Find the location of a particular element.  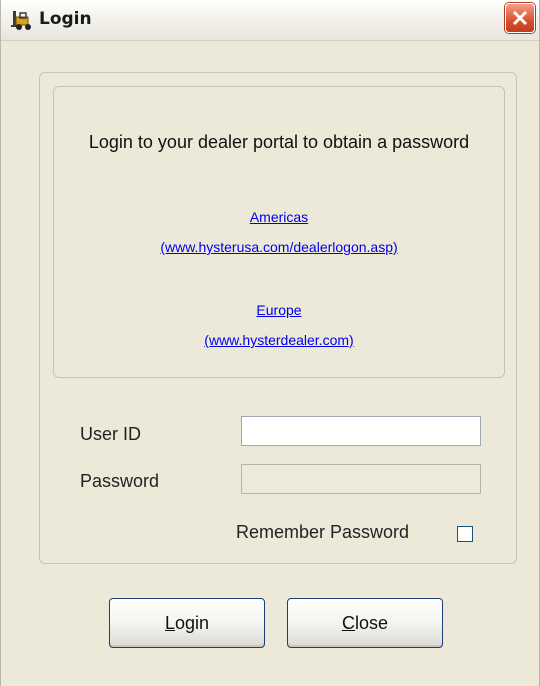

europe-url-link: (www.hysterdealer.com) is located at coordinates (279, 340).